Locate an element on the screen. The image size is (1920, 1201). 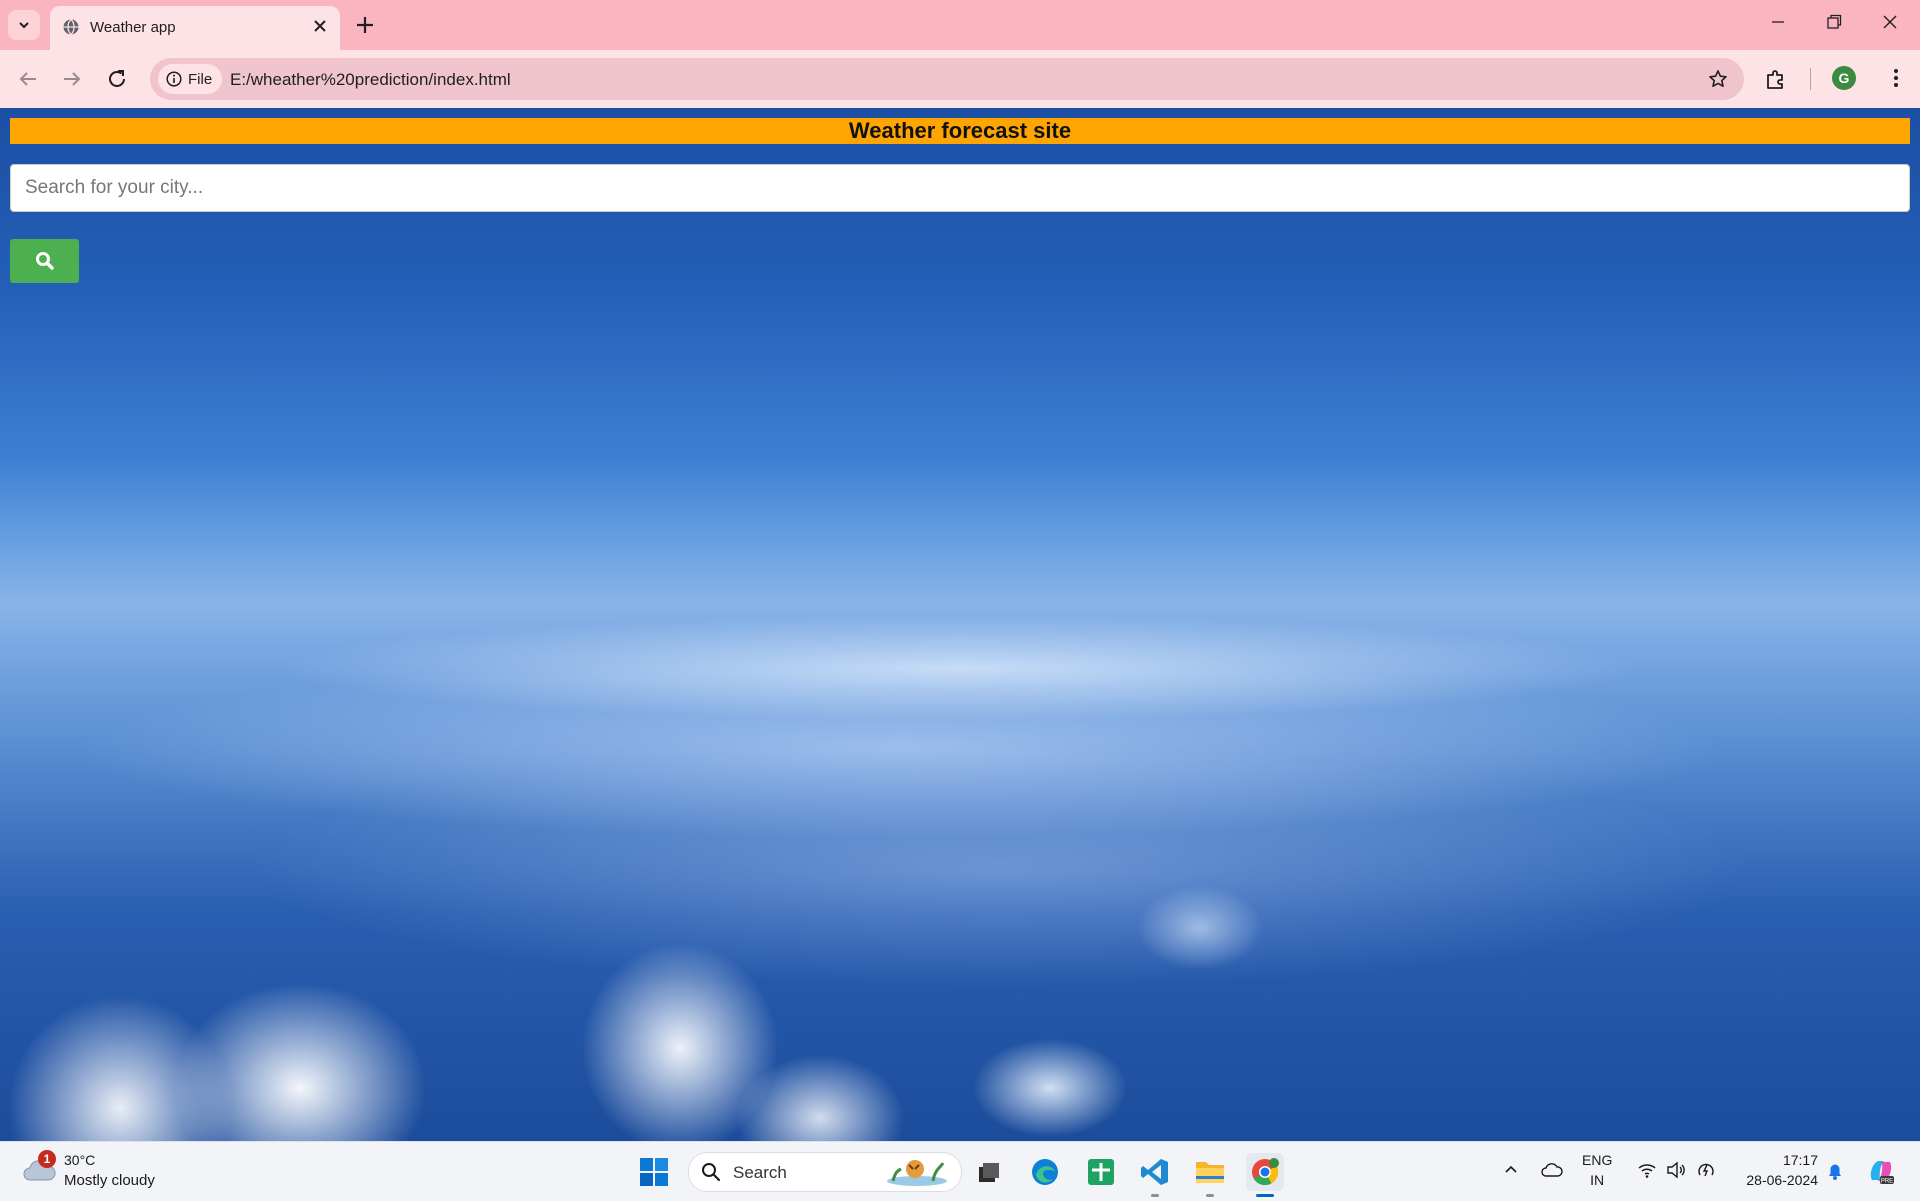
page-title: Weather forecast site is located at coordinates (960, 131).